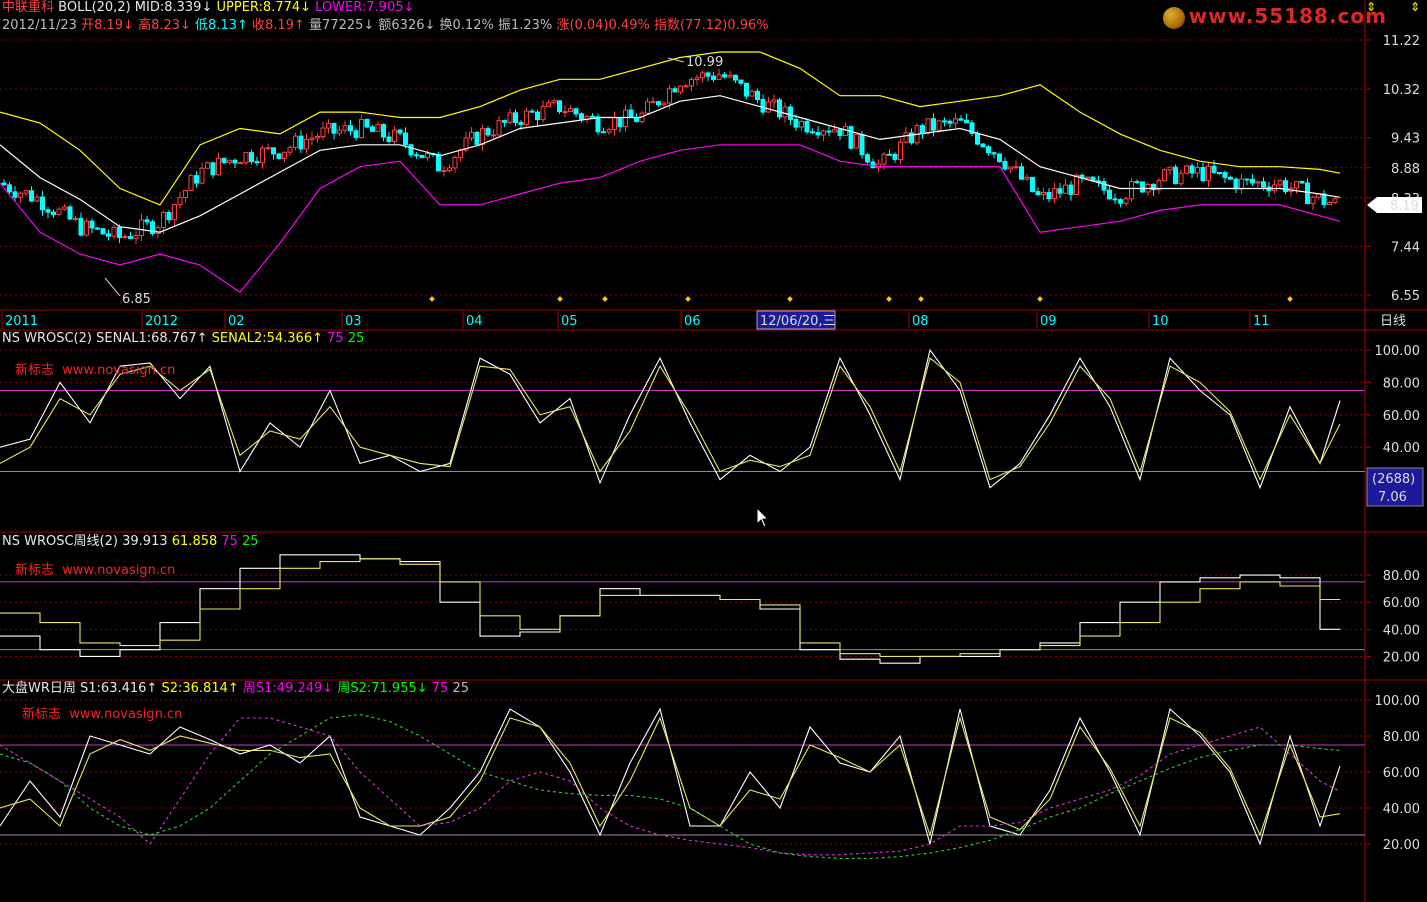 The width and height of the screenshot is (1427, 902). What do you see at coordinates (711, 25) in the screenshot?
I see `quote-index: 指数(77.12)0.96%` at bounding box center [711, 25].